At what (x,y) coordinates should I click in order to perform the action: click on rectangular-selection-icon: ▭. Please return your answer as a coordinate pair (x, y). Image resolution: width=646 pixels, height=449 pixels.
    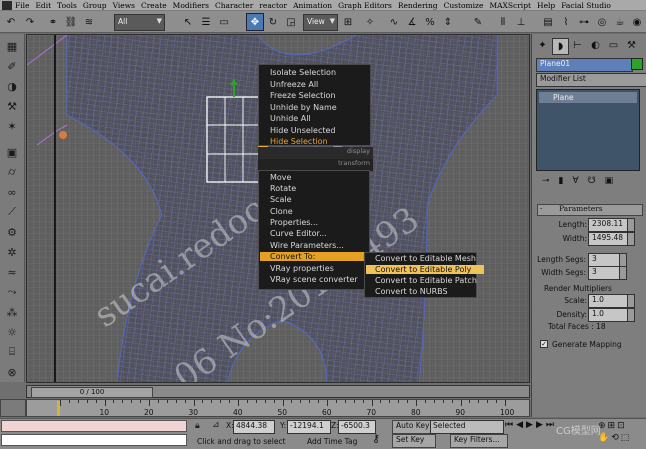
    Looking at the image, I should click on (224, 22).